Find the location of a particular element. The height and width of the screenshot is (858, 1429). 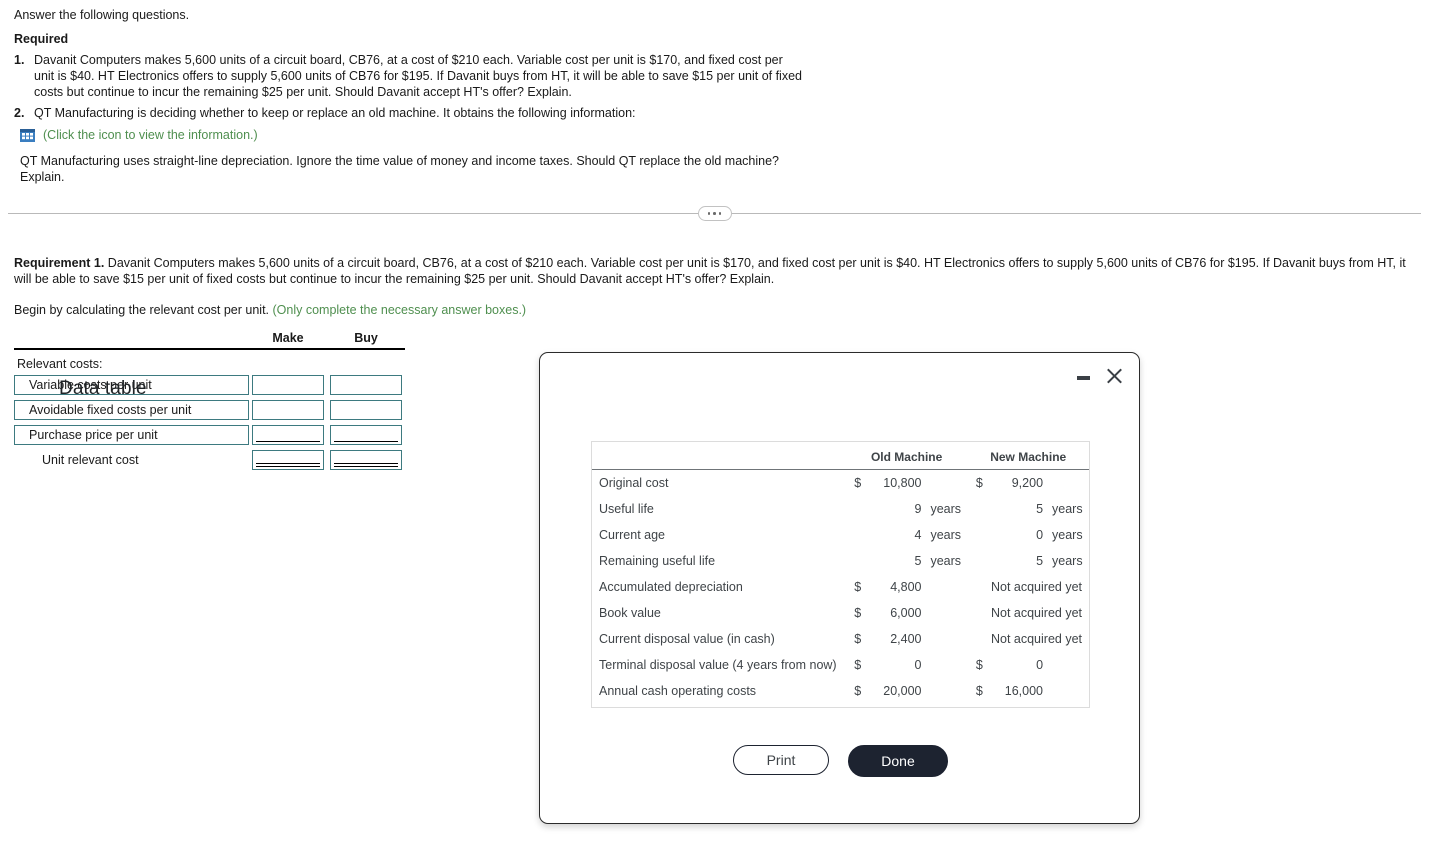

header-new-machine: New Machine is located at coordinates (1028, 456).